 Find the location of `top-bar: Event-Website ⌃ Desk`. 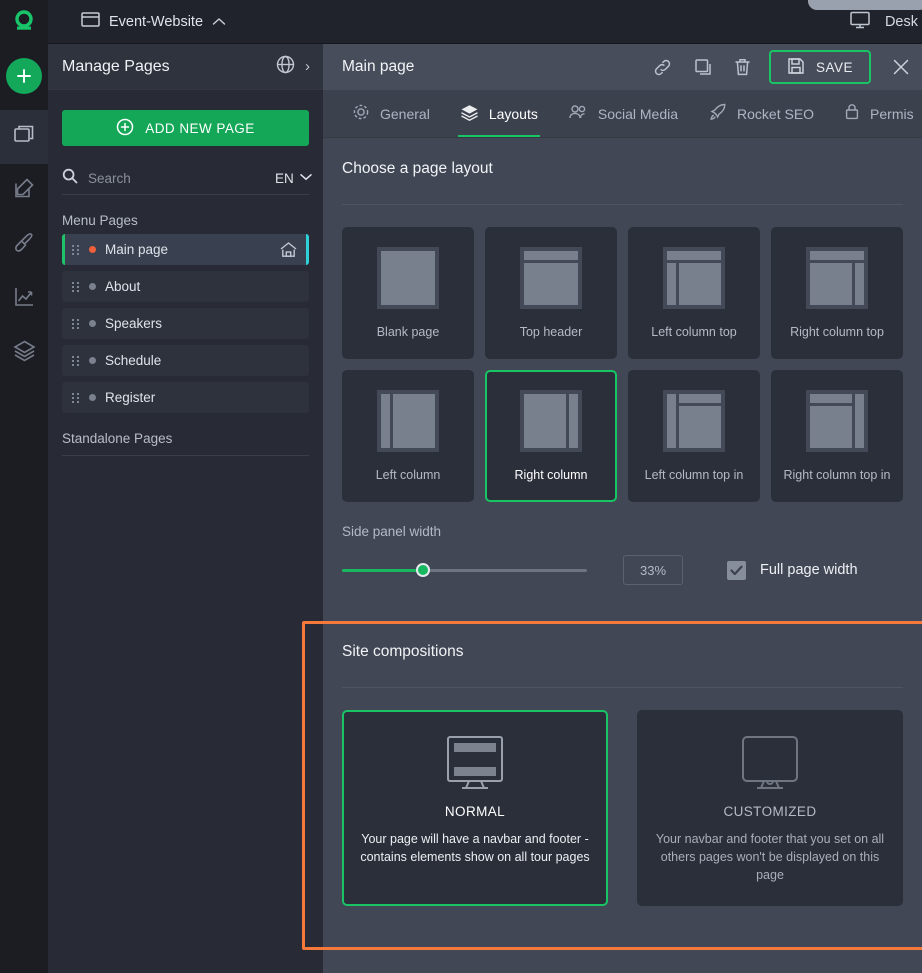

top-bar: Event-Website ⌃ Desk is located at coordinates (485, 22).